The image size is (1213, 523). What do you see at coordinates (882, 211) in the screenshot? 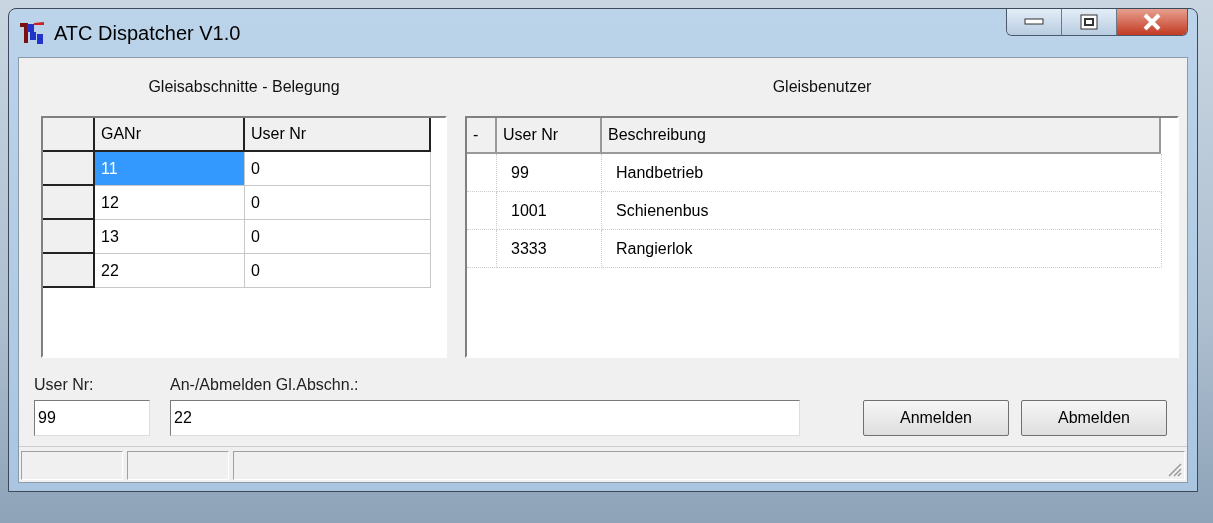
I see `table-cell: Schienenbus` at bounding box center [882, 211].